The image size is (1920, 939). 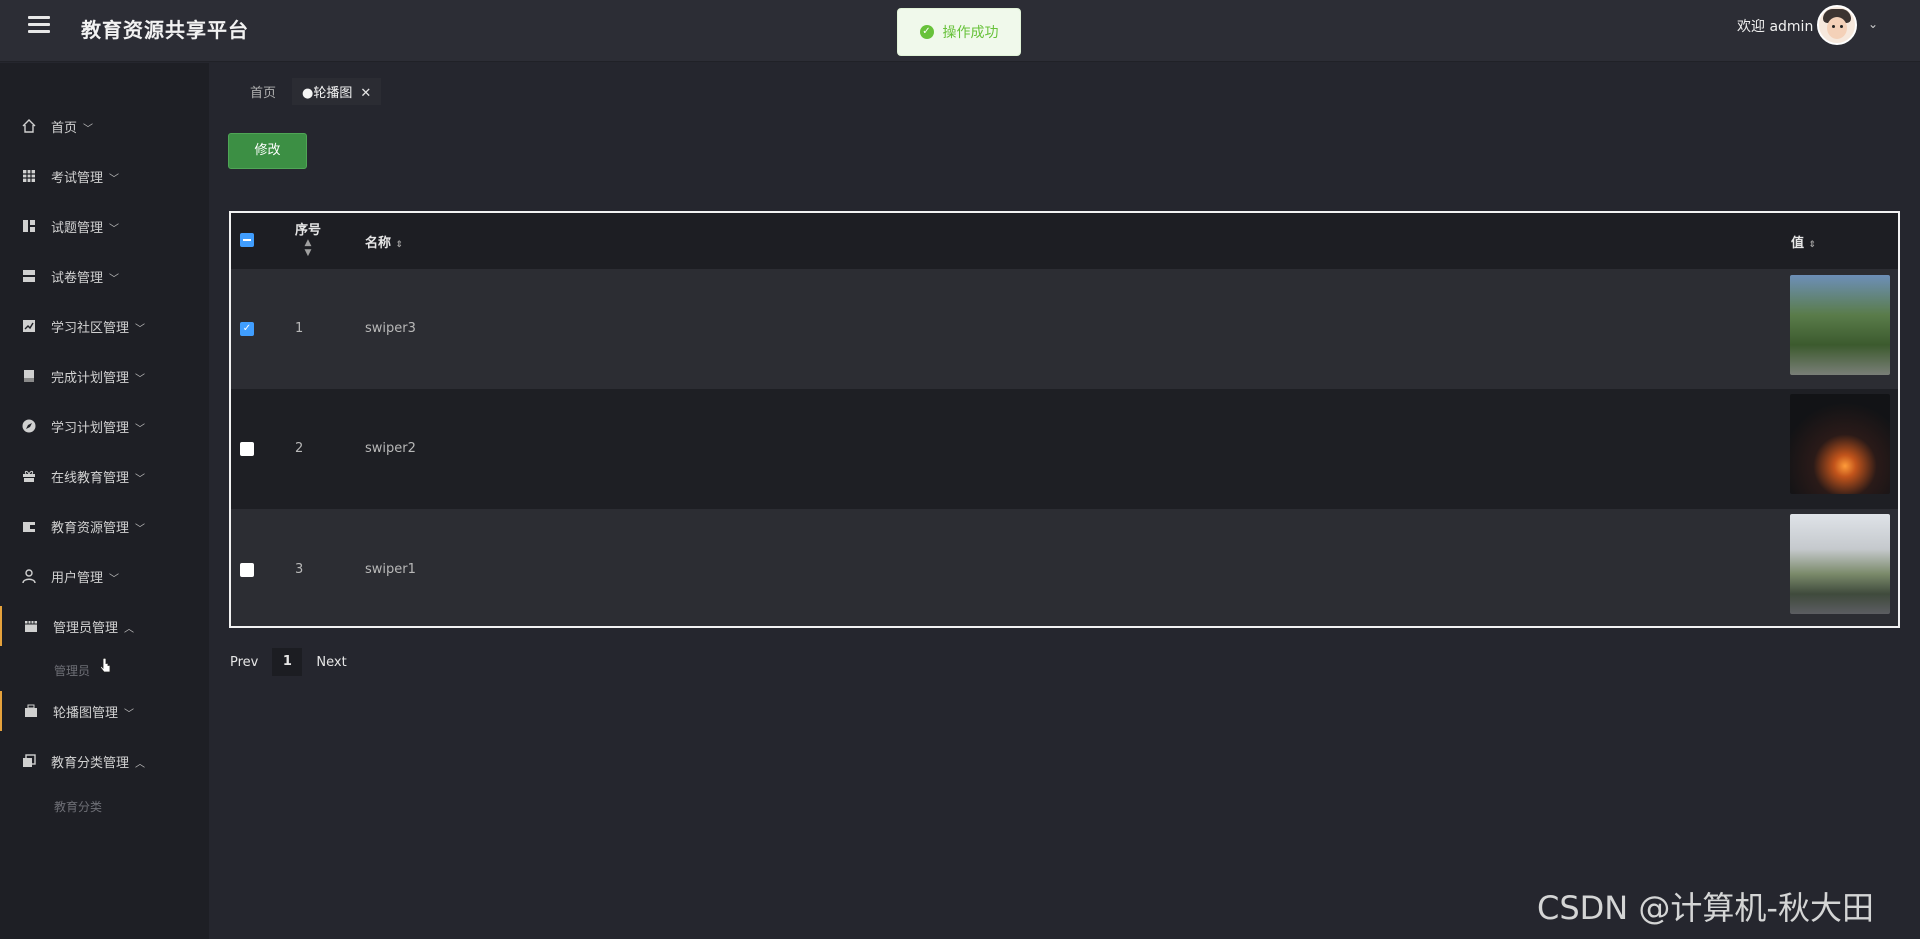 I want to click on table-row: ✓ 1 swiper3, so click(x=1064, y=329).